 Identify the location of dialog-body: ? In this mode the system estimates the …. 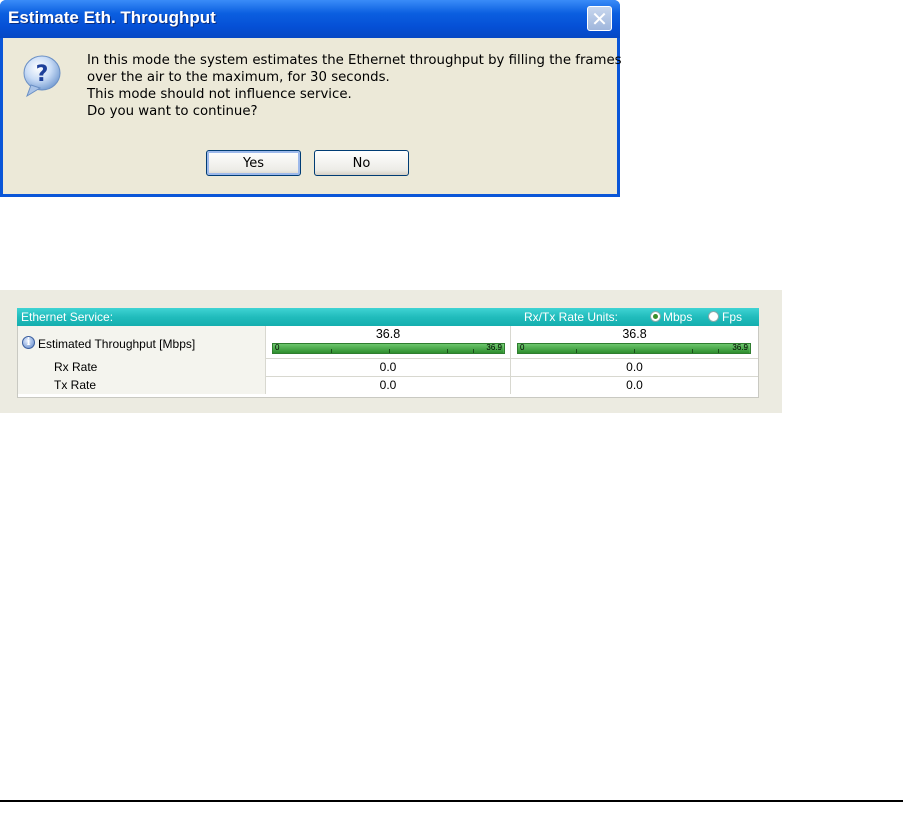
(312, 116).